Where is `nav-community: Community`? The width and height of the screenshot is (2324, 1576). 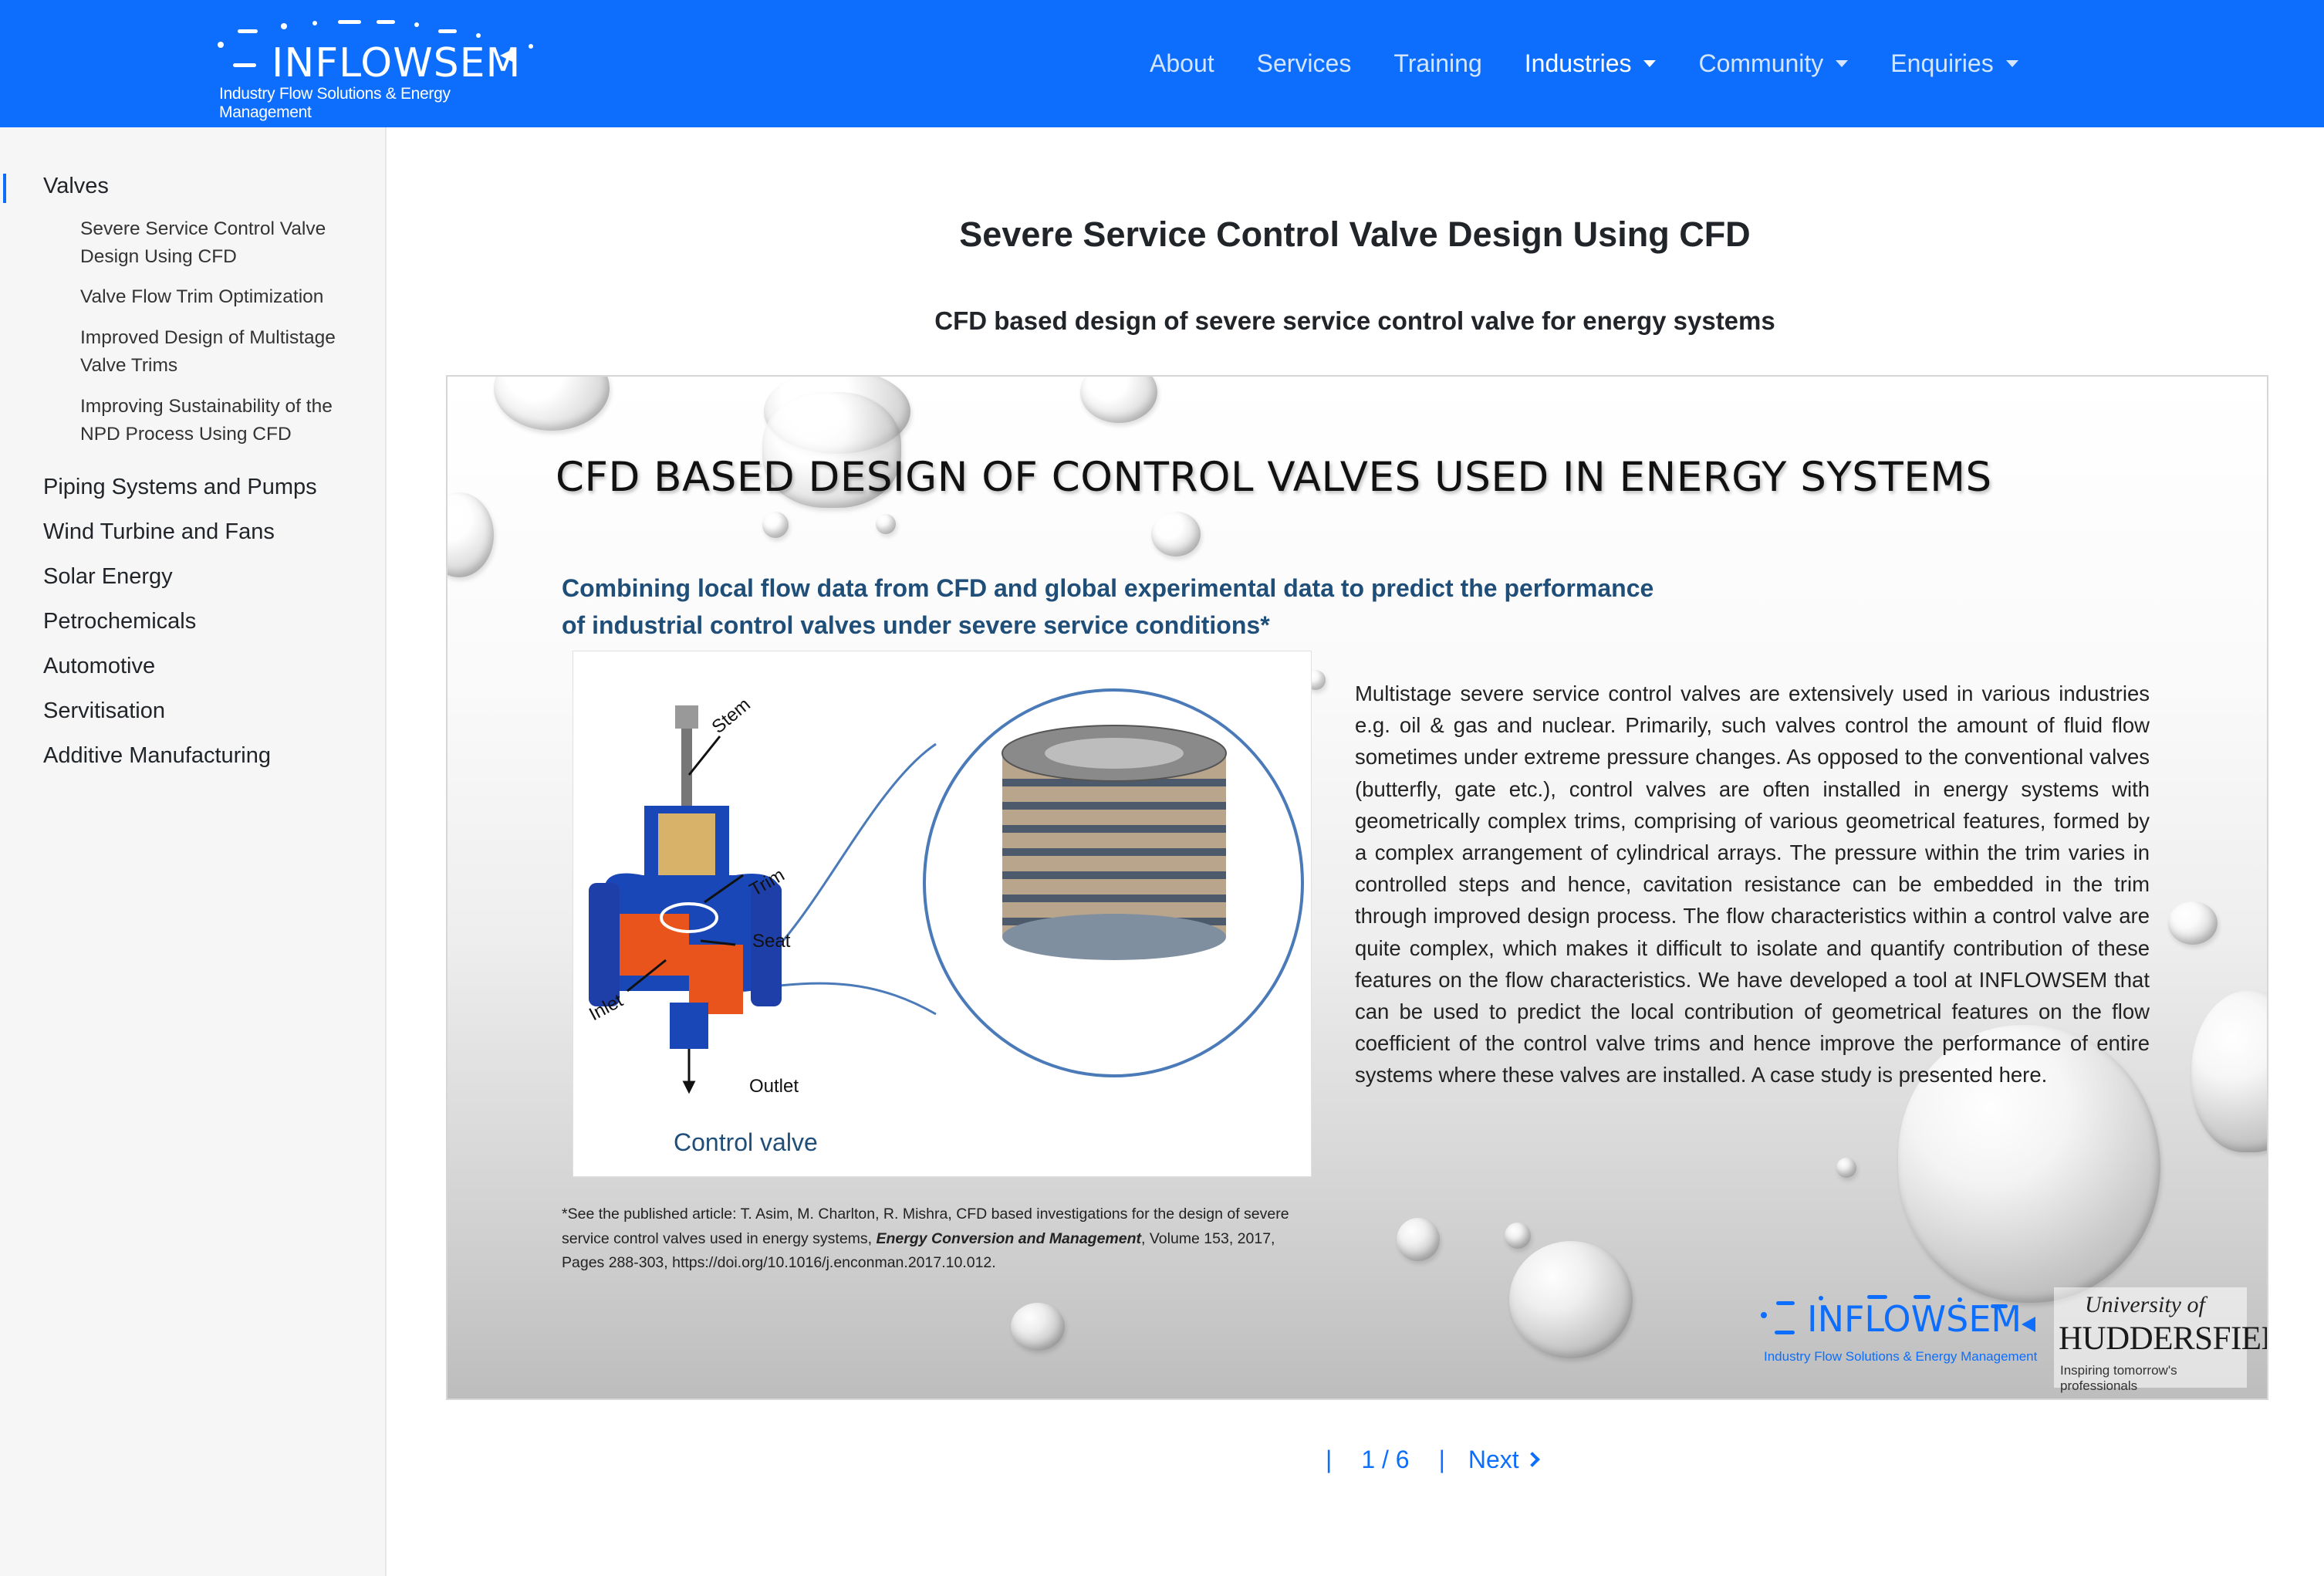
nav-community: Community is located at coordinates (1773, 63).